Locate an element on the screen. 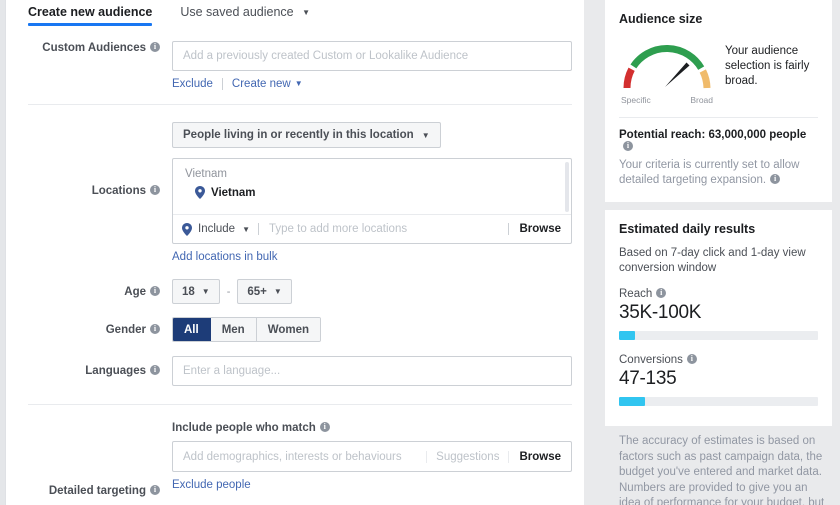  gender-row: Gender i All Men Women is located at coordinates (295, 329).